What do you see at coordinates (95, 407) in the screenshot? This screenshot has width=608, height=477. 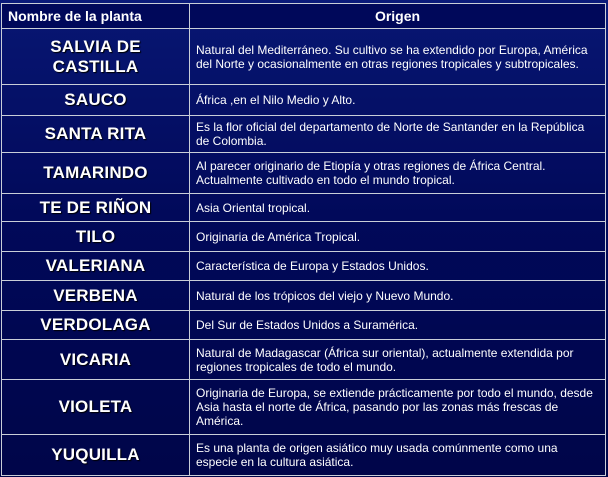 I see `plant-name: VIOLETA` at bounding box center [95, 407].